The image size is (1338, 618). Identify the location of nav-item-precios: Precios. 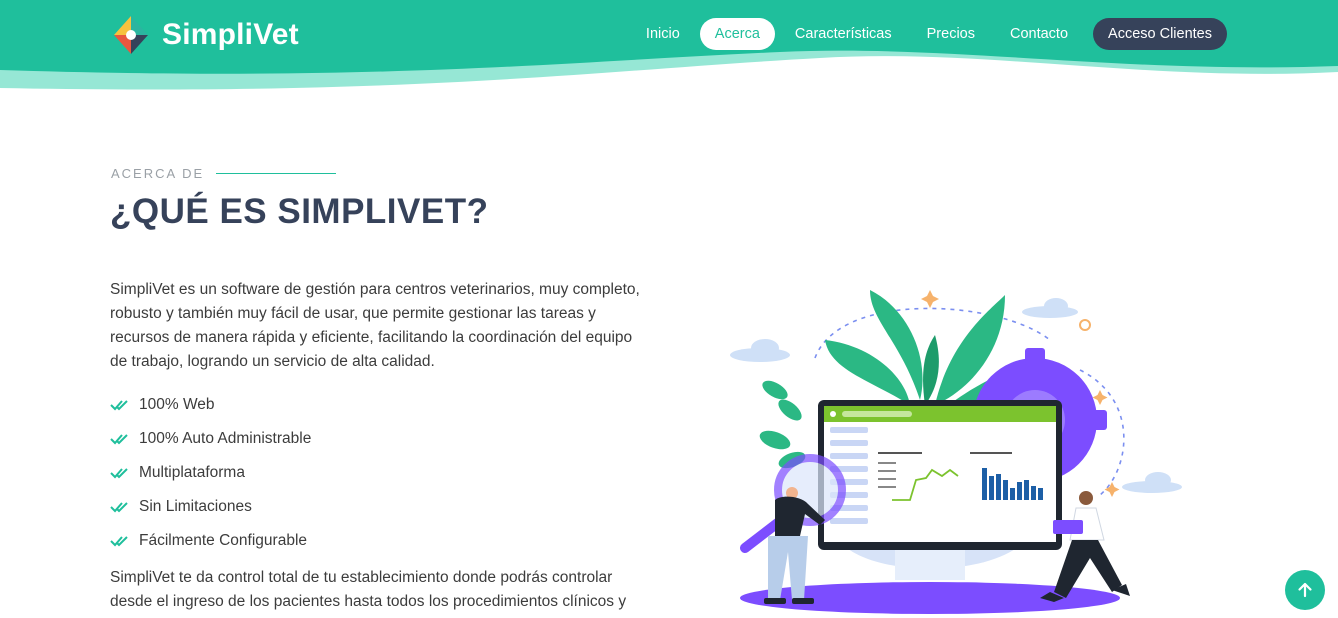
(951, 34).